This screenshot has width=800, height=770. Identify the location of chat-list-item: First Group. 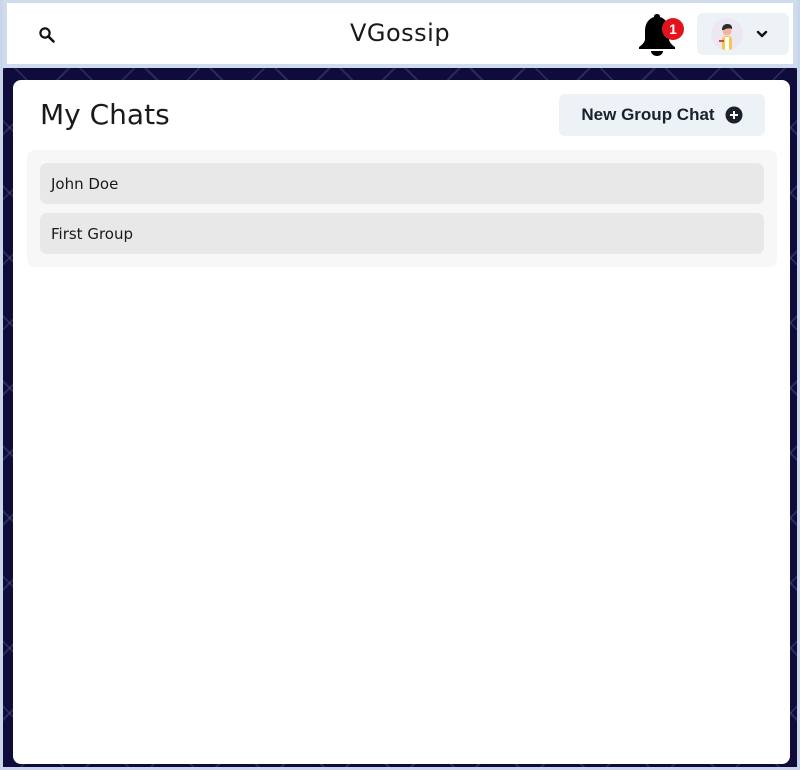
(402, 233).